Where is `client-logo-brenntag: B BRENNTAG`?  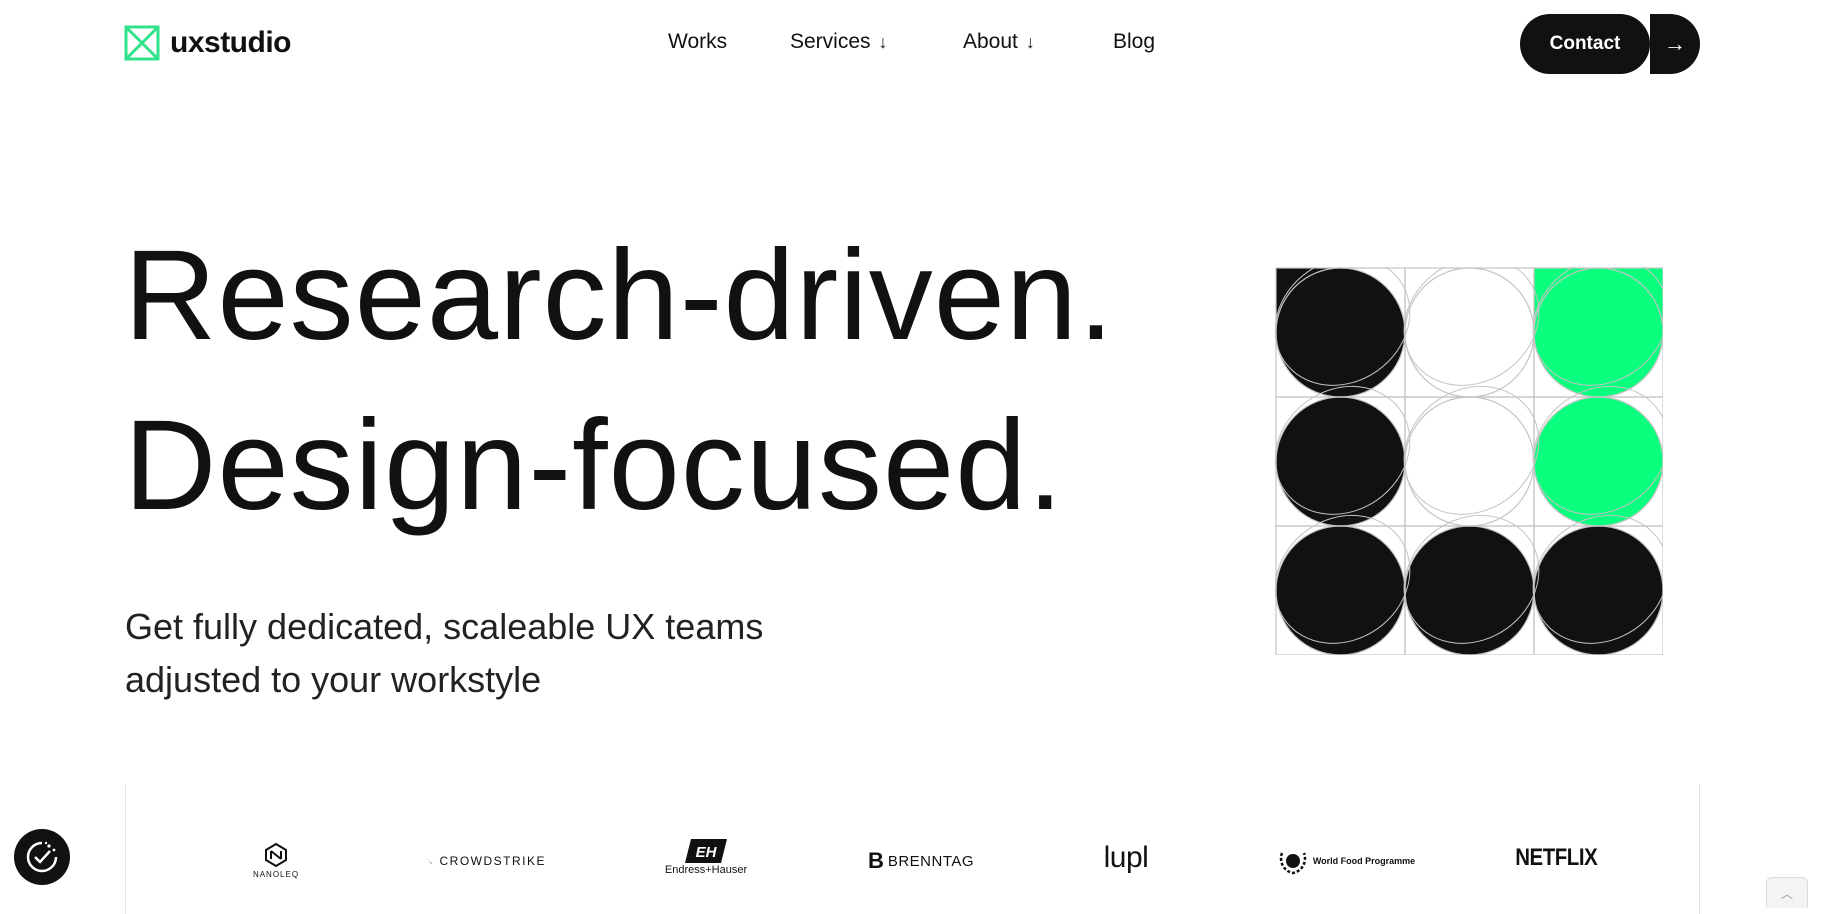 client-logo-brenntag: B BRENNTAG is located at coordinates (921, 861).